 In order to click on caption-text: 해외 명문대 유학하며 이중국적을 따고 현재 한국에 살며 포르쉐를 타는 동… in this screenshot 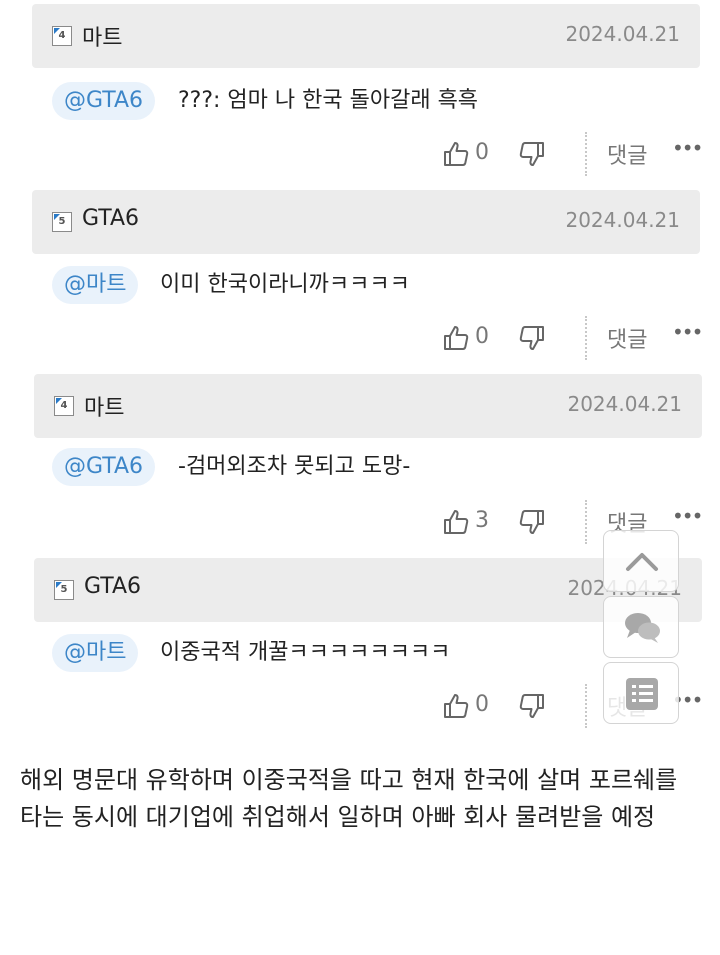, I will do `click(349, 798)`.